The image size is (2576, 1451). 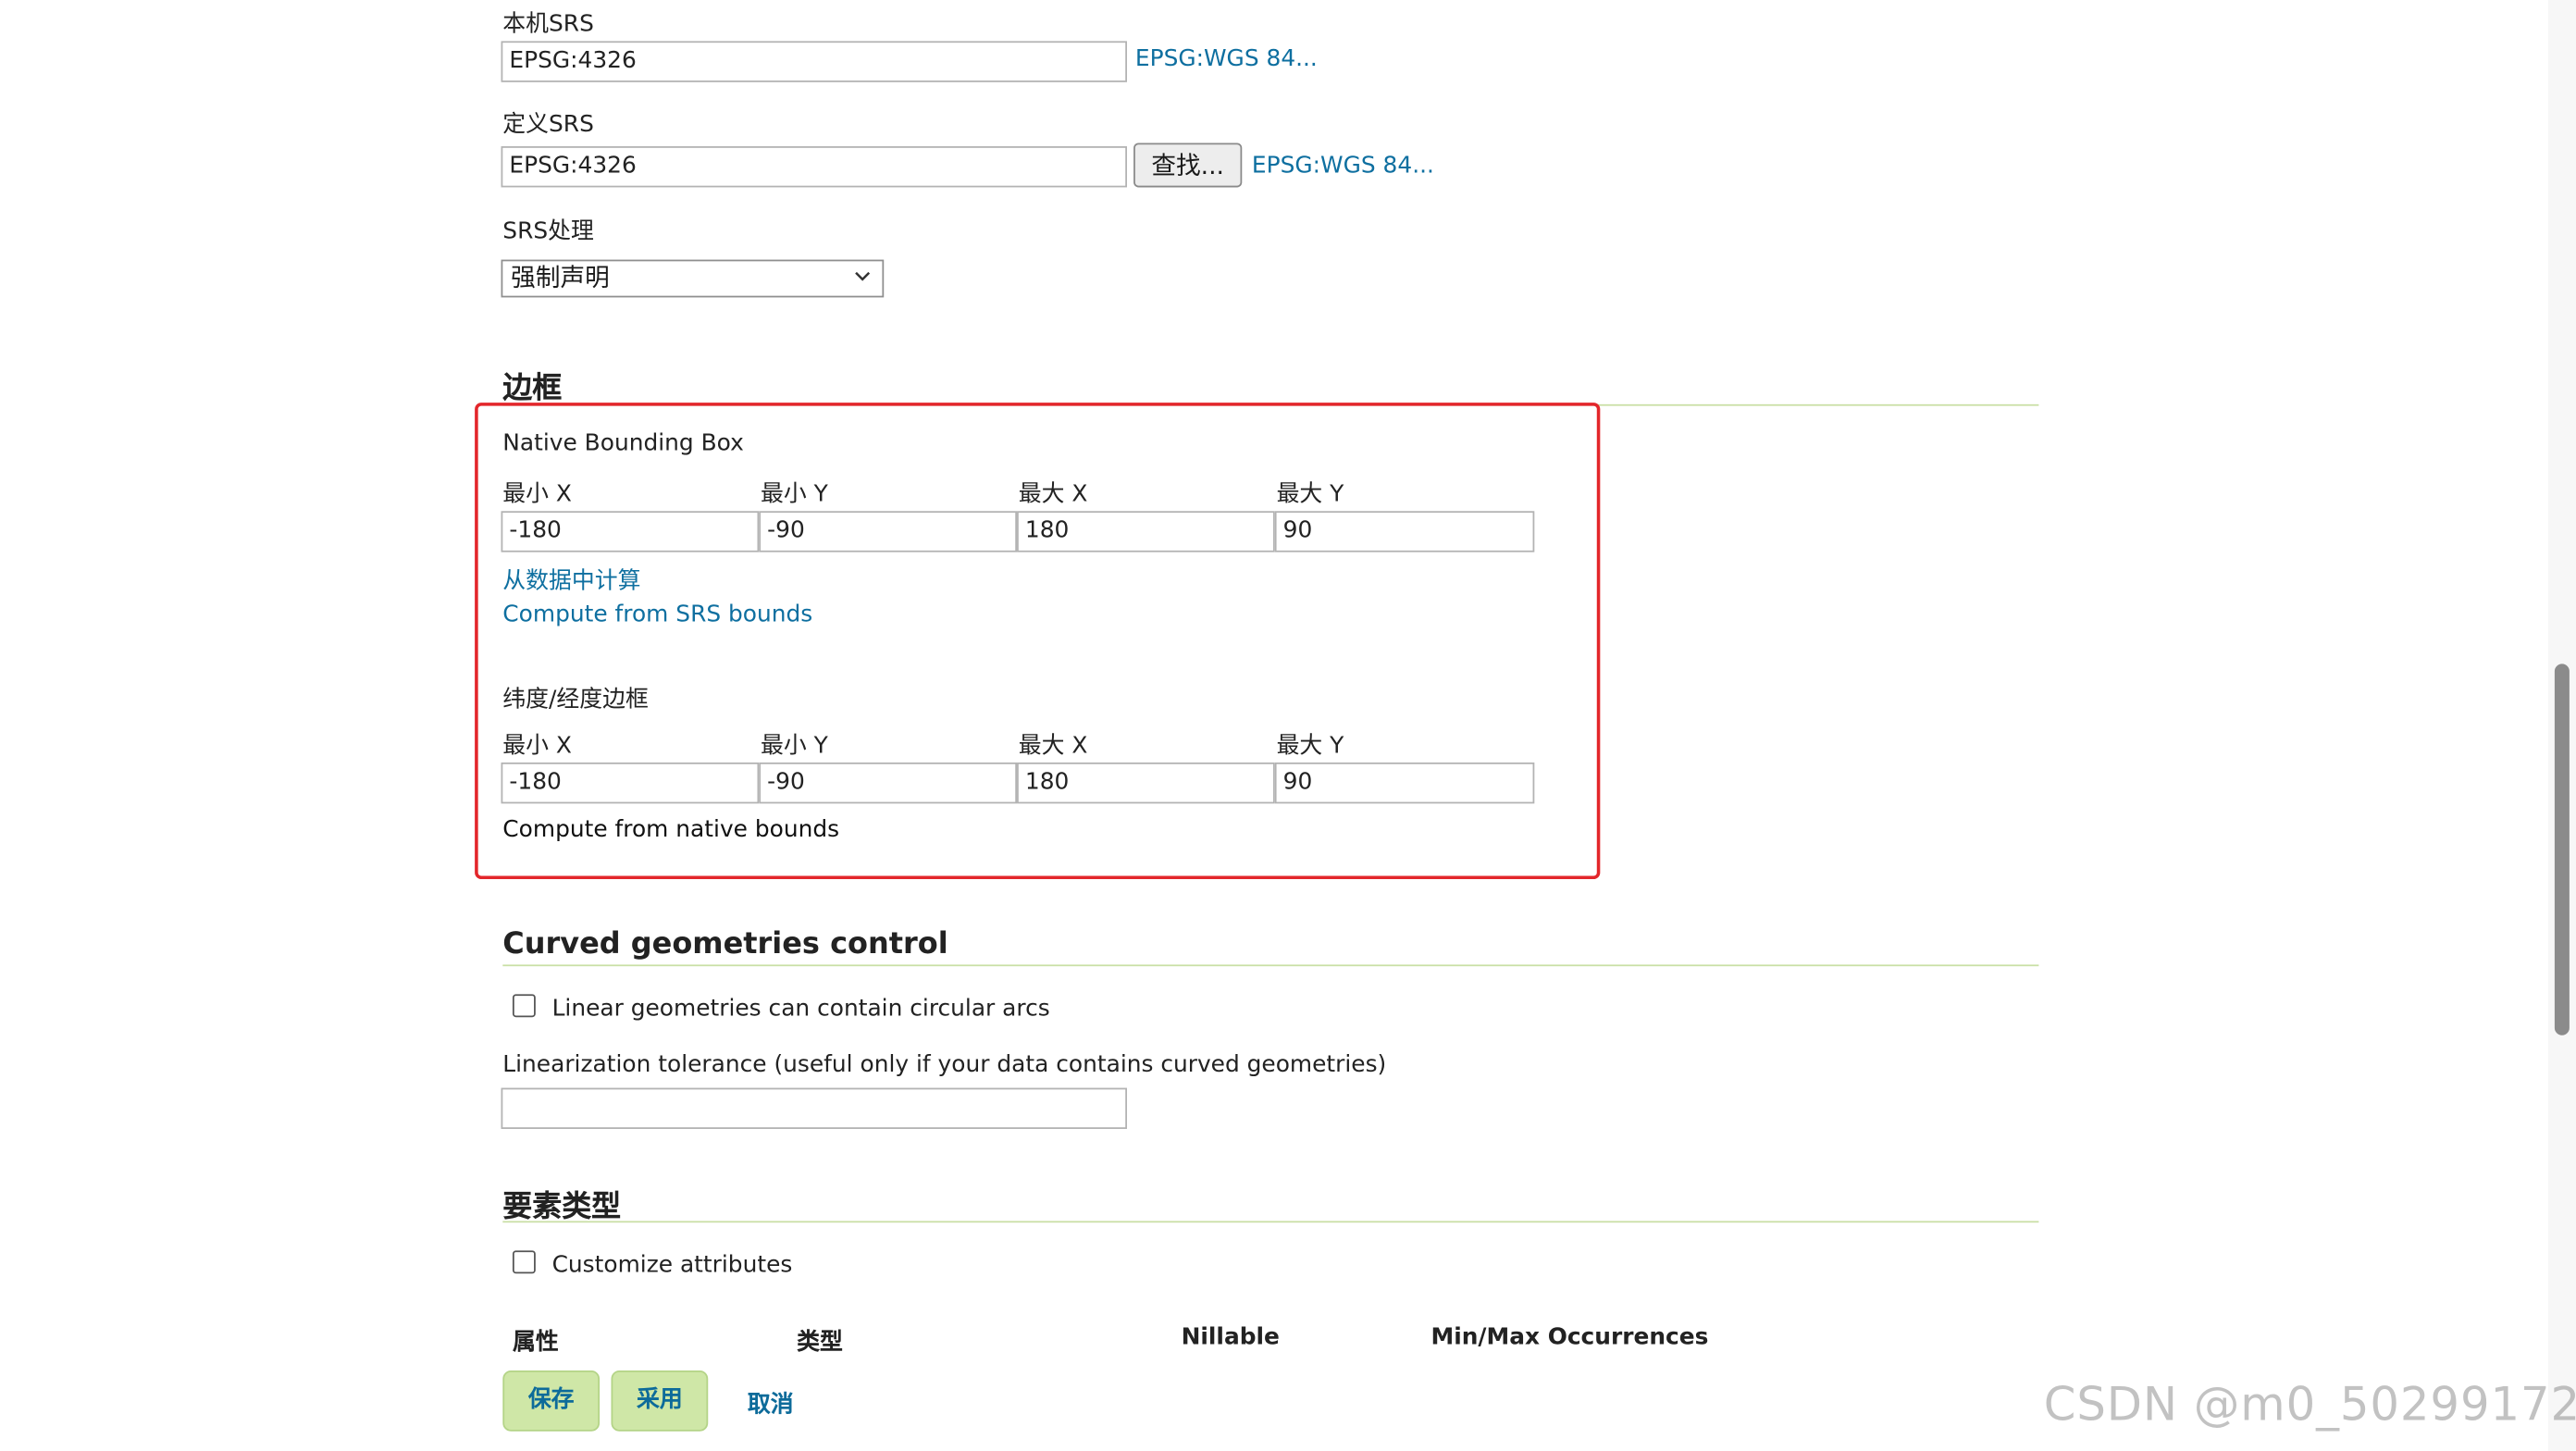 I want to click on native-minx-label: 最小 X, so click(x=537, y=494).